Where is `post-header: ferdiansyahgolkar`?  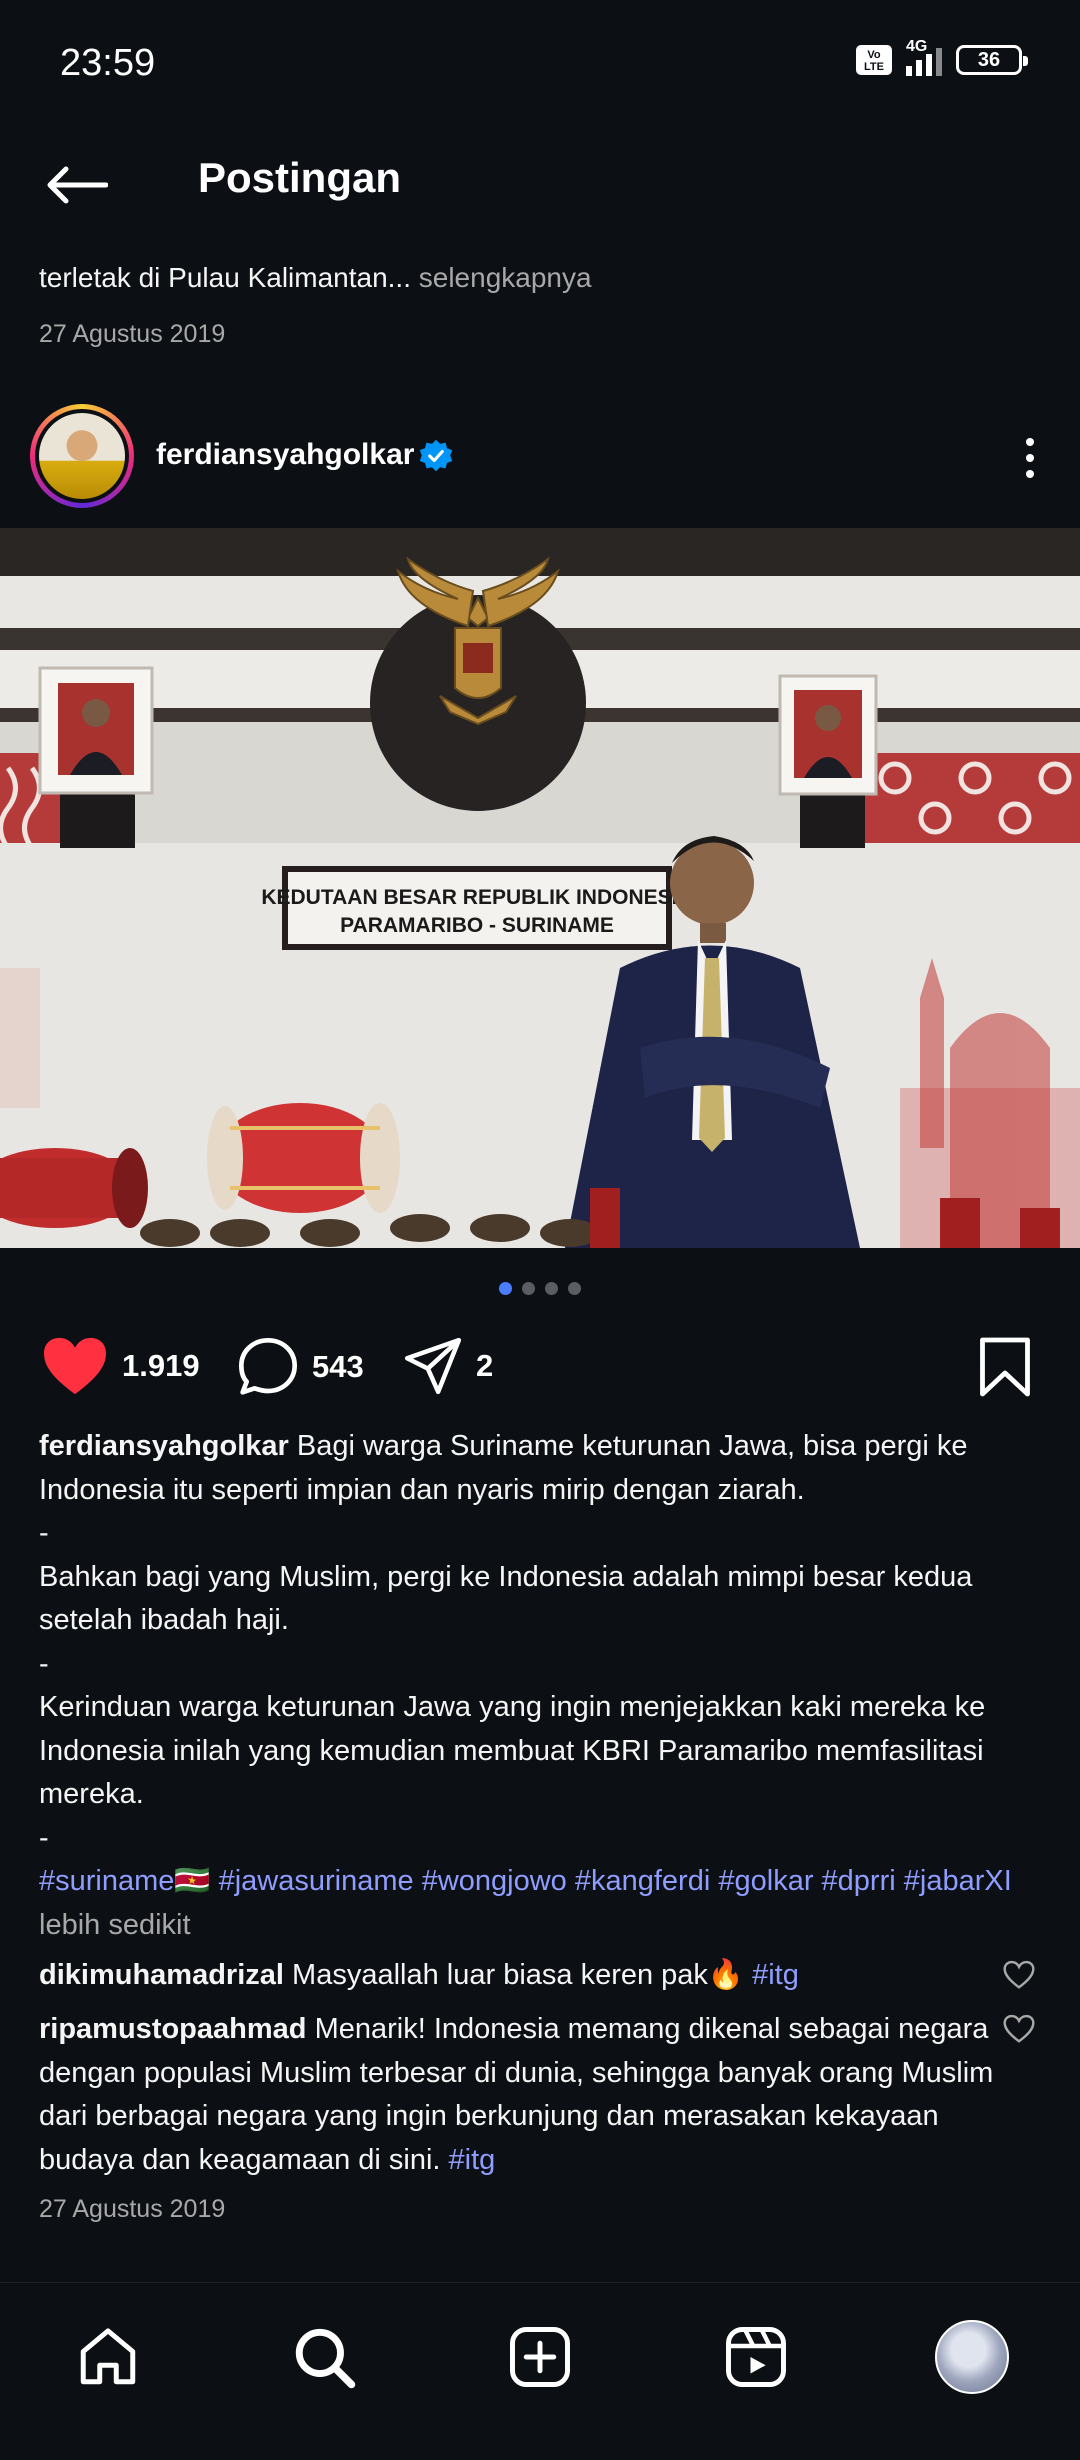
post-header: ferdiansyahgolkar is located at coordinates (540, 457).